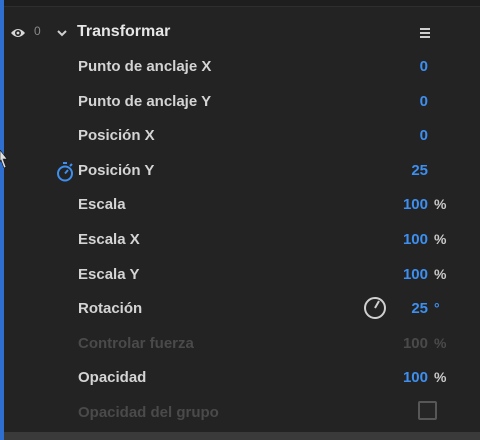 The image size is (480, 440). Describe the element at coordinates (145, 66) in the screenshot. I see `property-label: Punto de anclaje X` at that location.